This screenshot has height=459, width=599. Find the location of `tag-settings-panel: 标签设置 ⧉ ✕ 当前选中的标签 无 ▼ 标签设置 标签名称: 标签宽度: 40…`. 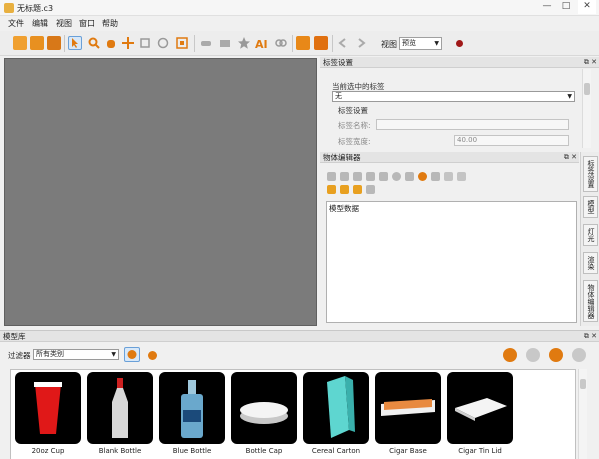

tag-settings-panel: 标签设置 ⧉ ✕ 当前选中的标签 无 ▼ 标签设置 标签名称: 标签宽度: 40… is located at coordinates (459, 103).